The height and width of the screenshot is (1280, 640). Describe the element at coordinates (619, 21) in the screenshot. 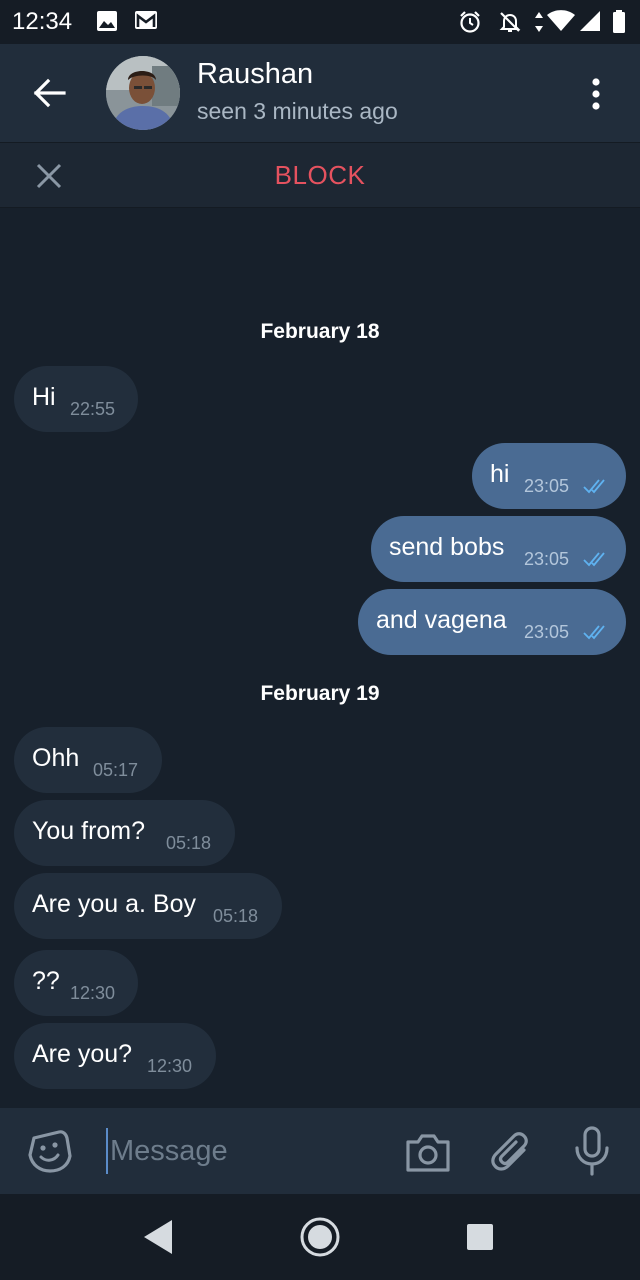

I see `battery-icon` at that location.